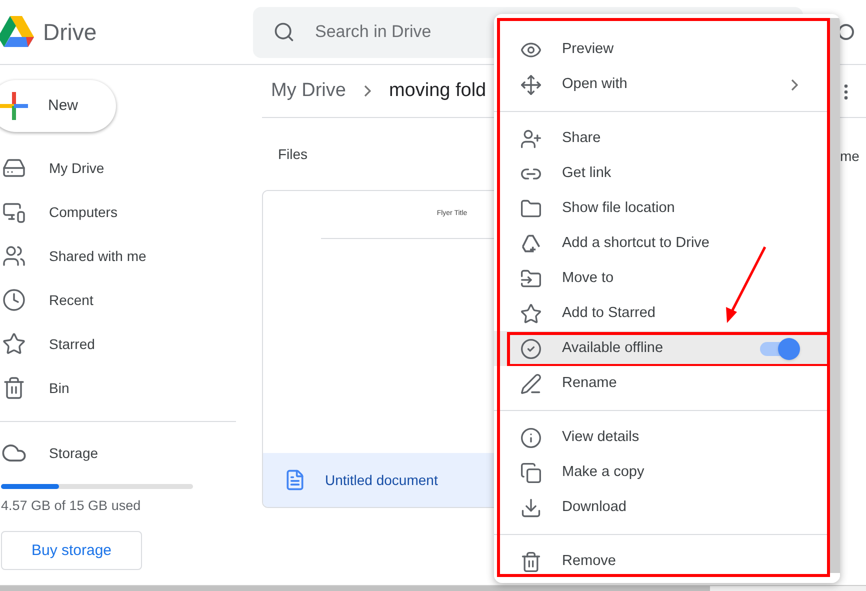 The image size is (866, 591). Describe the element at coordinates (603, 472) in the screenshot. I see `menu-item-label: Make a copy` at that location.